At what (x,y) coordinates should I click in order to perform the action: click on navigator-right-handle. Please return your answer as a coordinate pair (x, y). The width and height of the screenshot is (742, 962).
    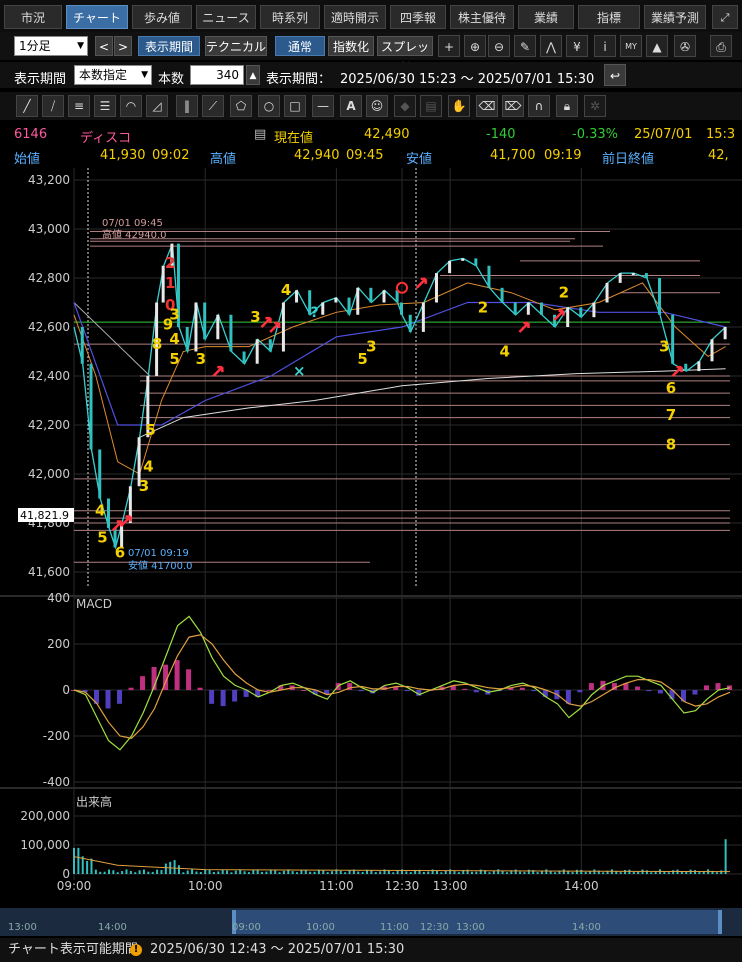
    Looking at the image, I should click on (720, 922).